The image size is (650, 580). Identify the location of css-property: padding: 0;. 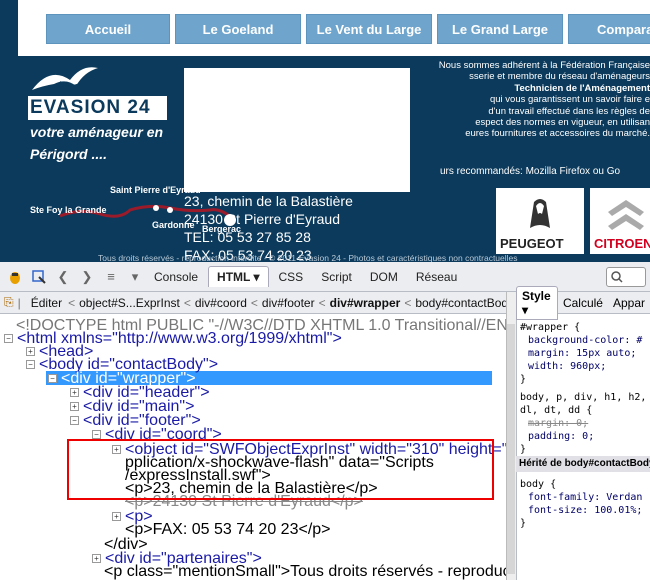
(561, 436).